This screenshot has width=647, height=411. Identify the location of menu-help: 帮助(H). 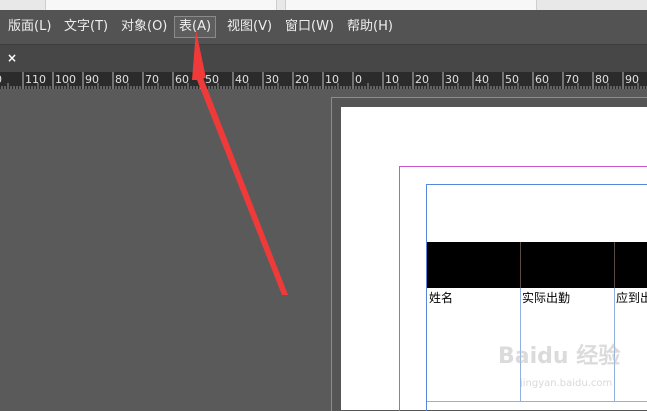
(370, 27).